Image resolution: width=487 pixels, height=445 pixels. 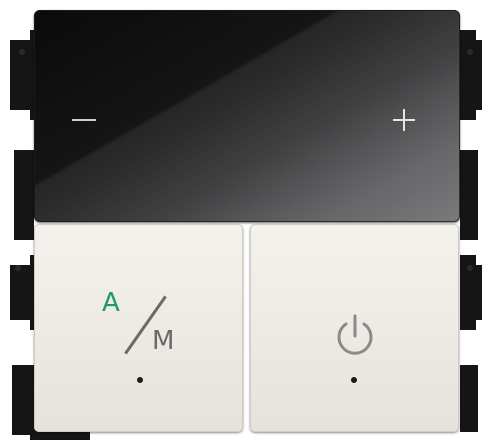 I want to click on decrease-touch-key, so click(x=84, y=120).